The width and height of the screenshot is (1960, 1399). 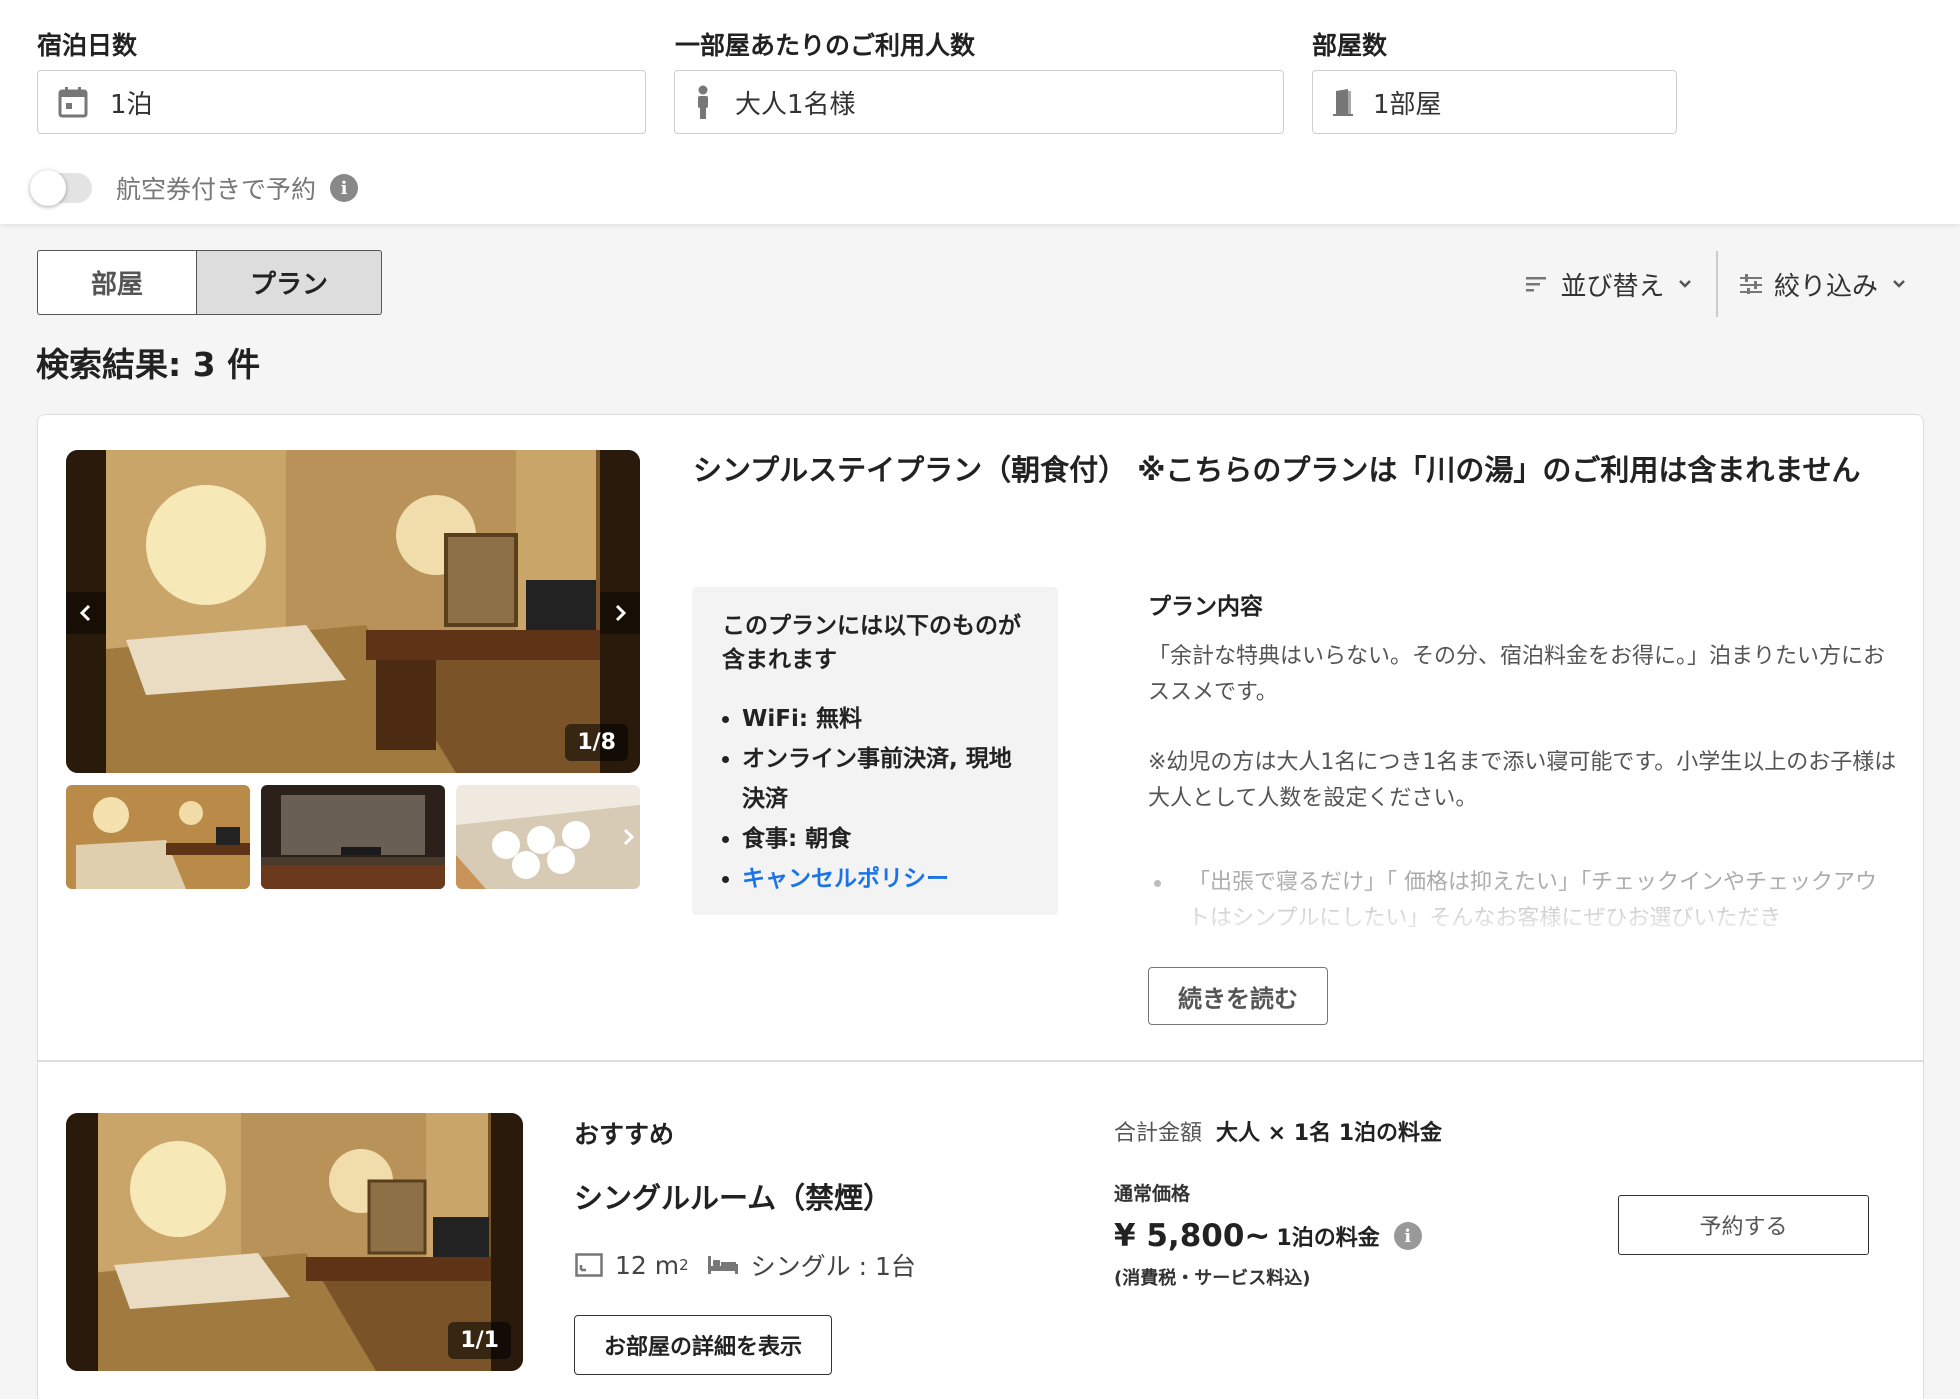 I want to click on price-line: ¥ 5,800~ 1泊の料金 i, so click(x=1278, y=1236).